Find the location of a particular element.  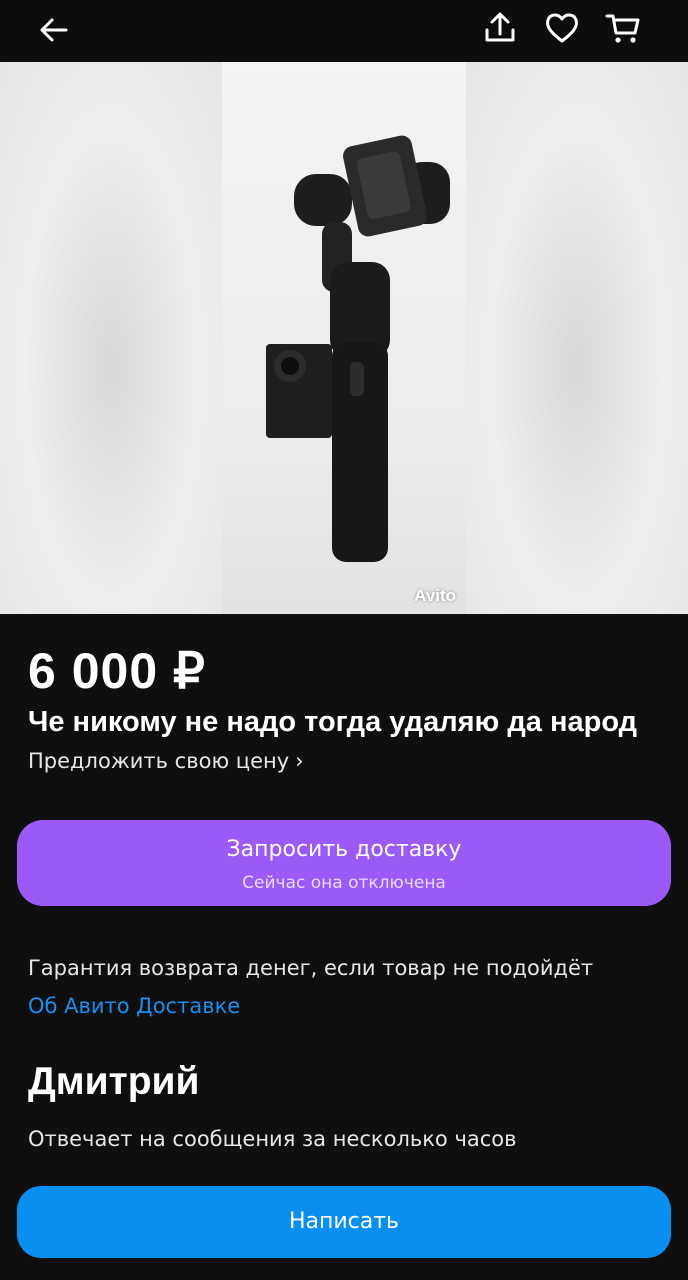

avito-watermark: Avito is located at coordinates (435, 595).